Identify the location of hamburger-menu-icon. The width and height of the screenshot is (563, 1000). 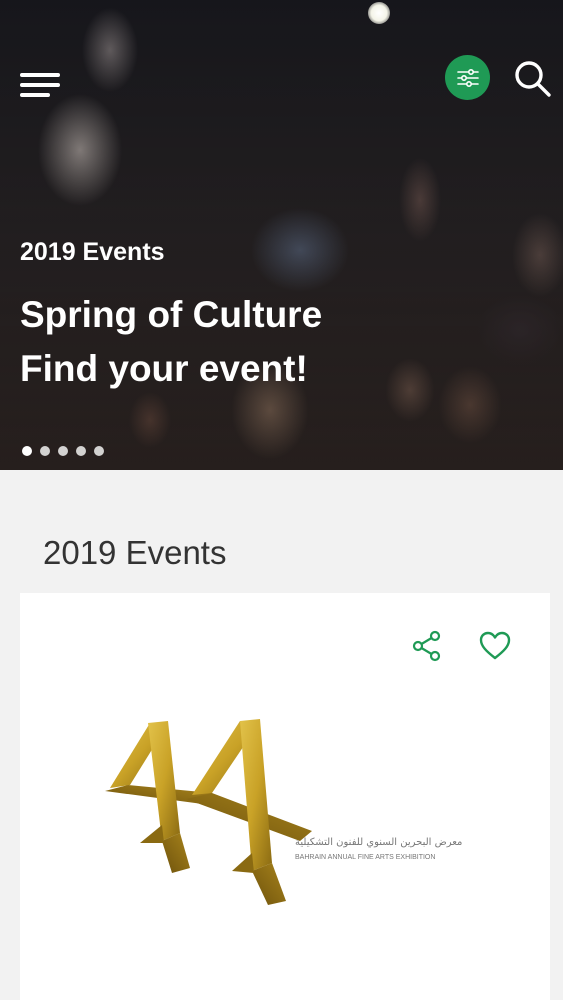
(40, 75).